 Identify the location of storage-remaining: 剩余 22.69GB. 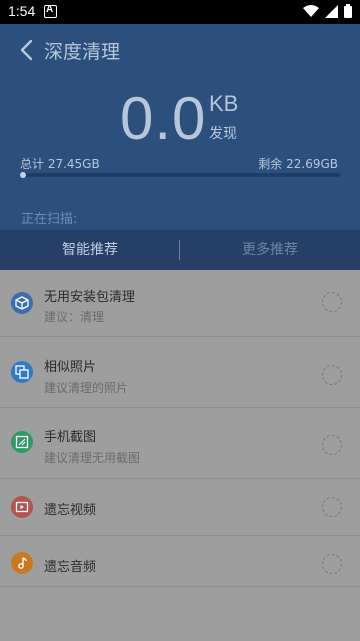
(298, 164).